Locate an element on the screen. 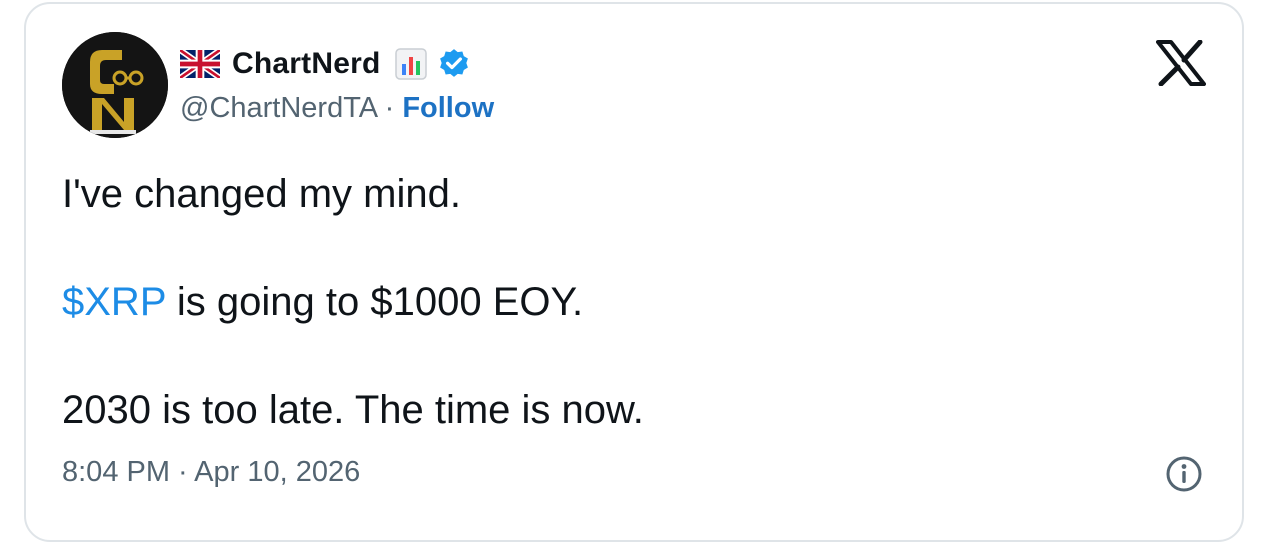  follow-button: Follow is located at coordinates (448, 108).